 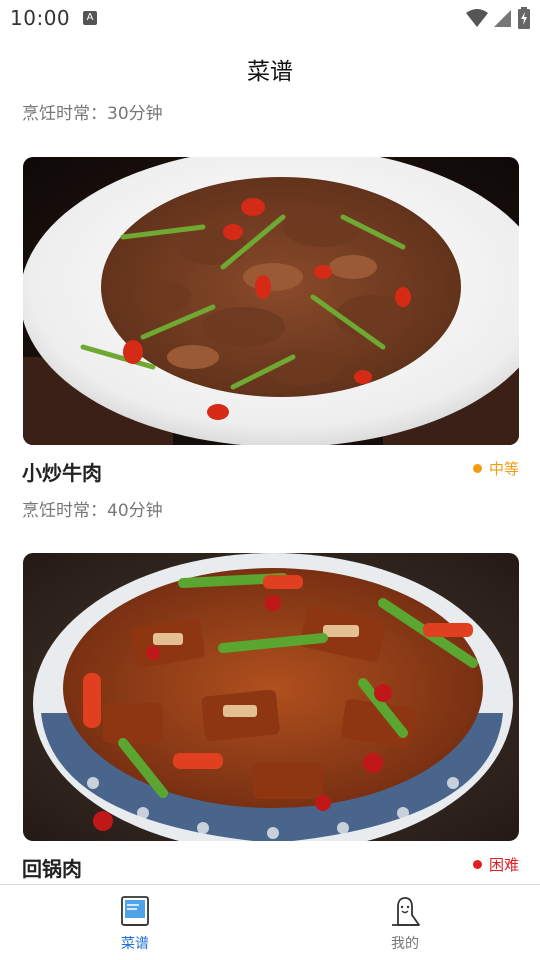 What do you see at coordinates (270, 72) in the screenshot?
I see `page-title: 菜谱` at bounding box center [270, 72].